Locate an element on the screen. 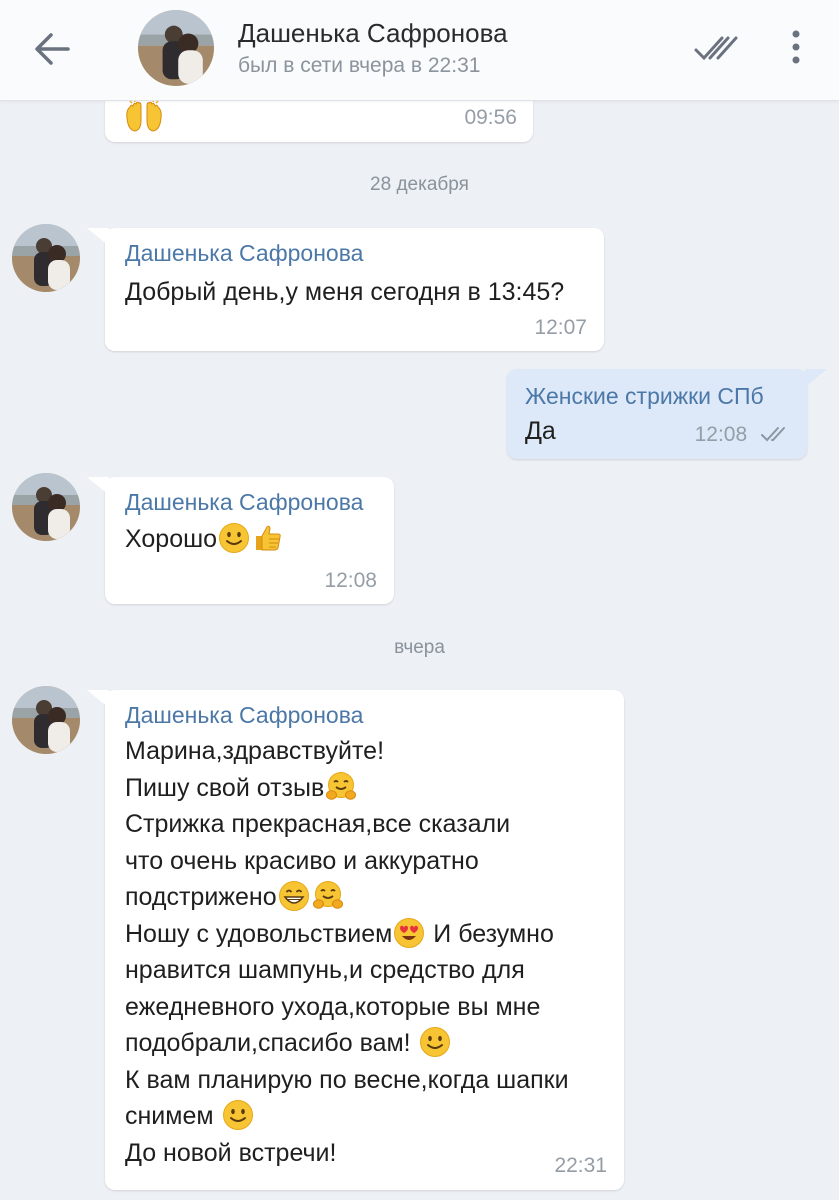 The image size is (839, 1200). more-vertical-icon is located at coordinates (796, 47).